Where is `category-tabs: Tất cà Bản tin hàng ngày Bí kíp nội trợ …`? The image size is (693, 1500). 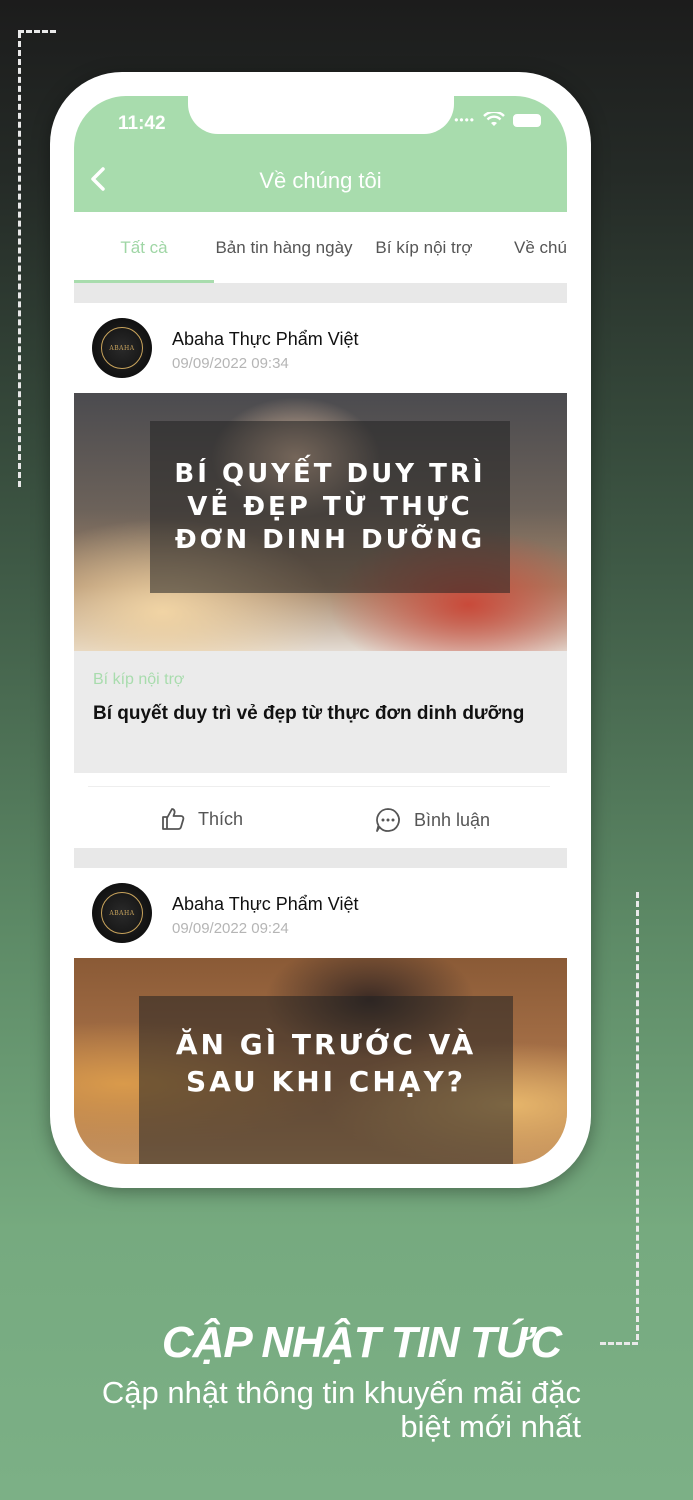 category-tabs: Tất cà Bản tin hàng ngày Bí kíp nội trợ … is located at coordinates (320, 247).